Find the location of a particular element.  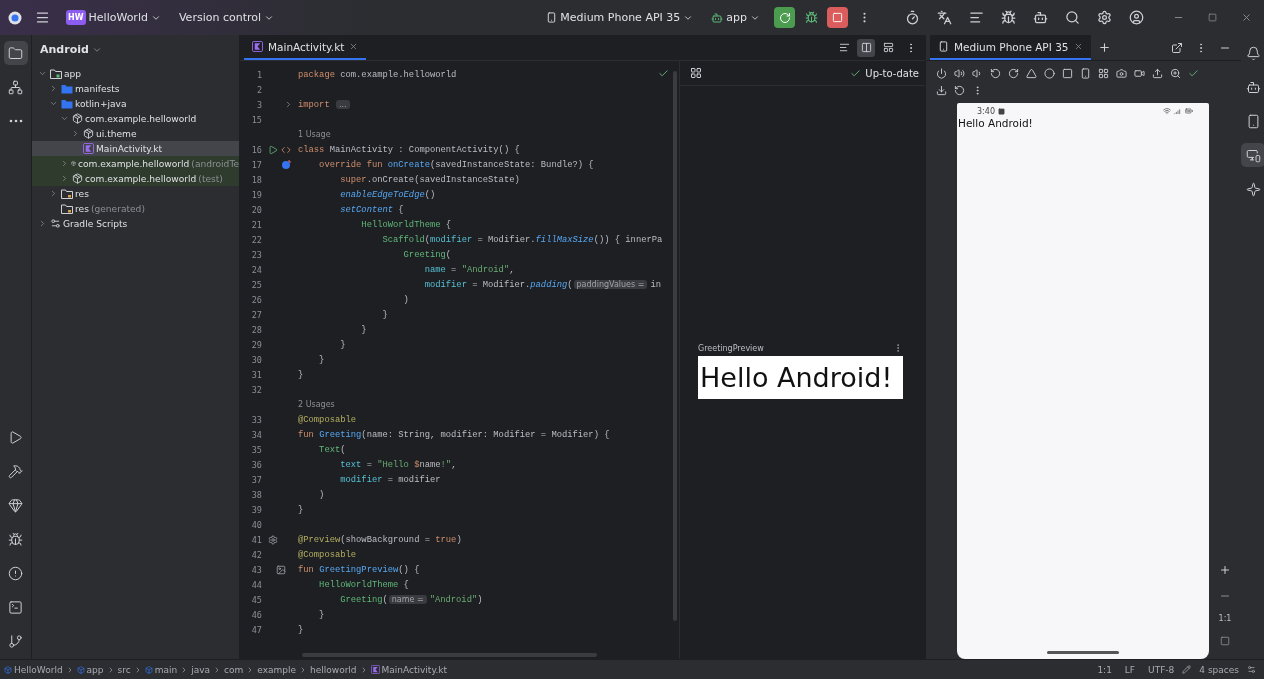

preview-icon is located at coordinates (281, 569).